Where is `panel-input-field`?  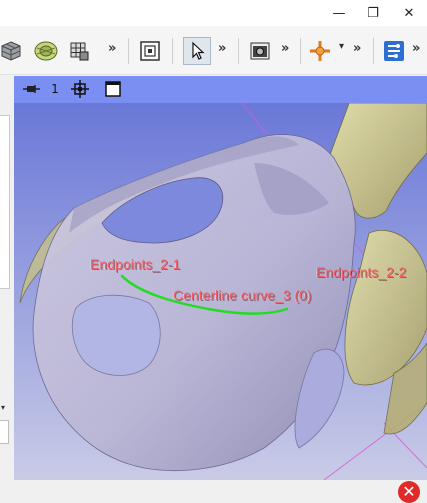
panel-input-field is located at coordinates (4, 432).